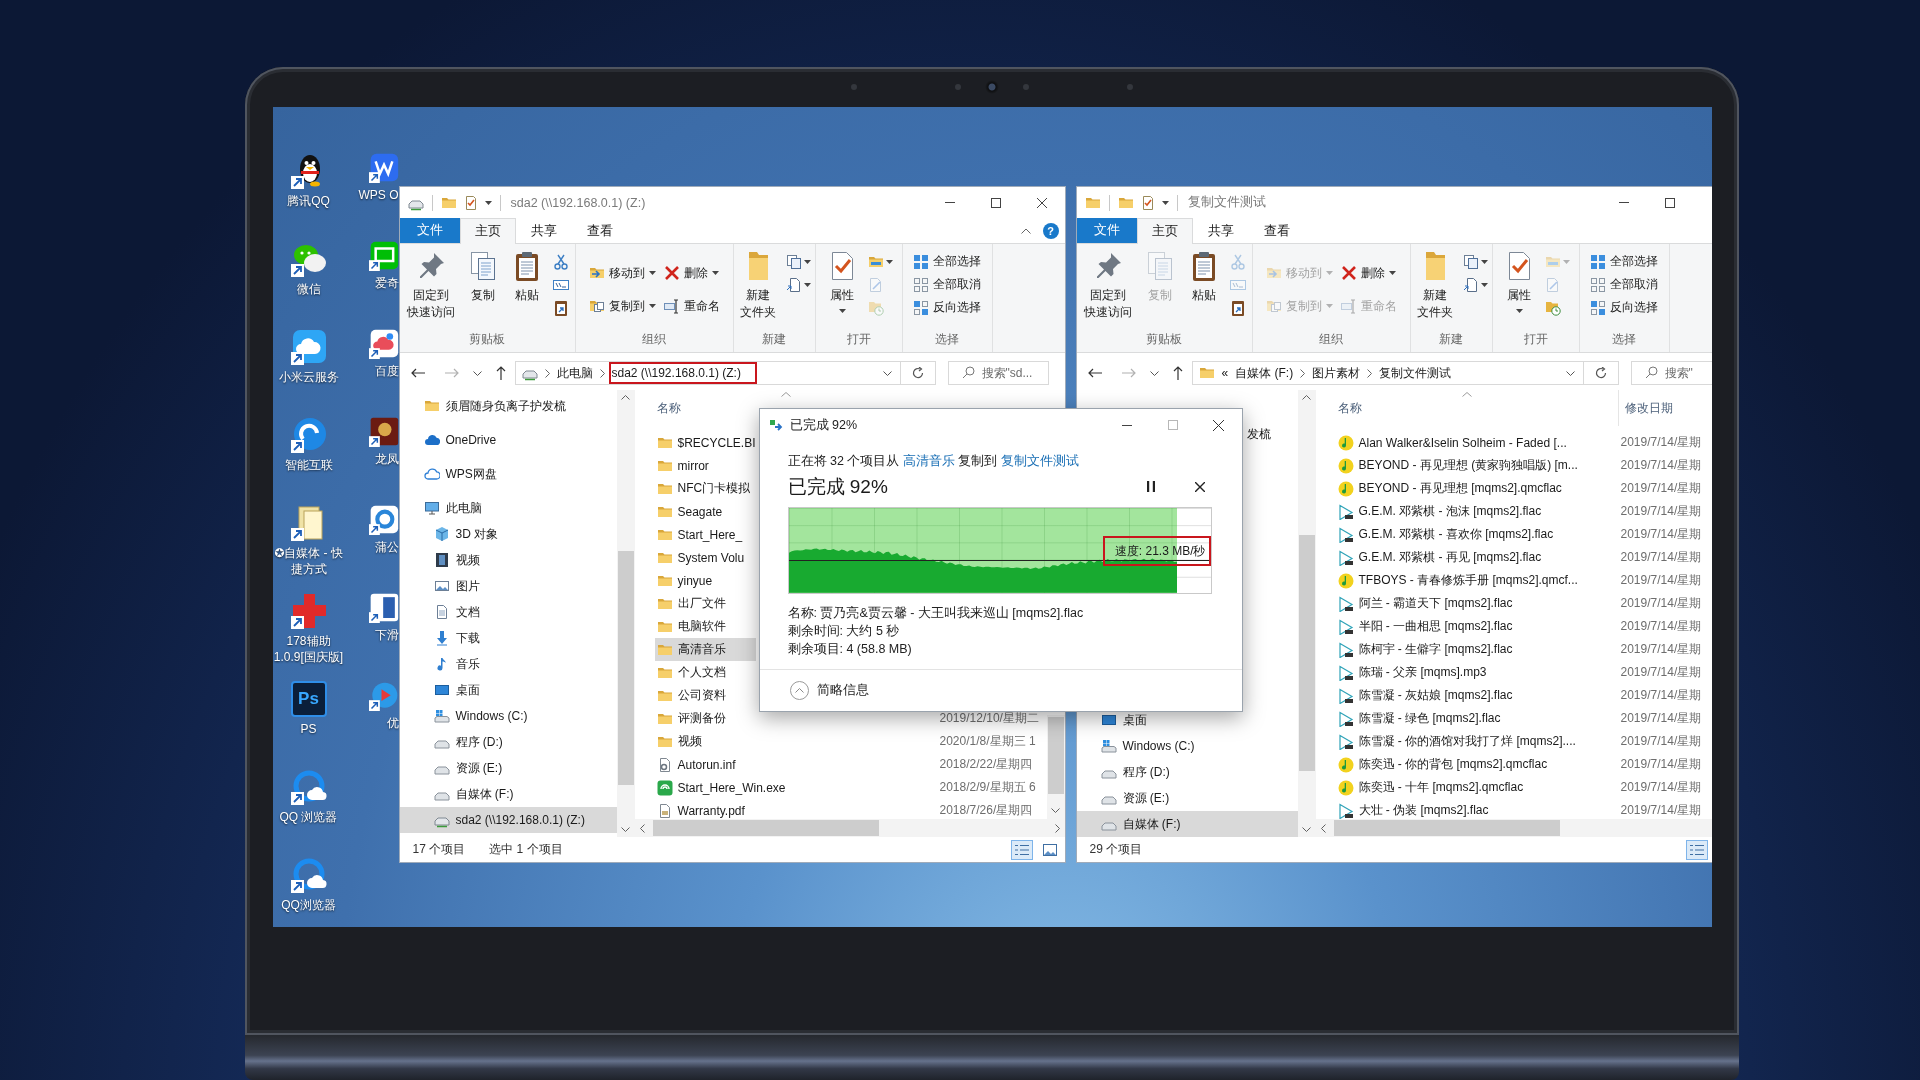 Image resolution: width=1920 pixels, height=1080 pixels. What do you see at coordinates (695, 580) in the screenshot?
I see `file-name: yinyue` at bounding box center [695, 580].